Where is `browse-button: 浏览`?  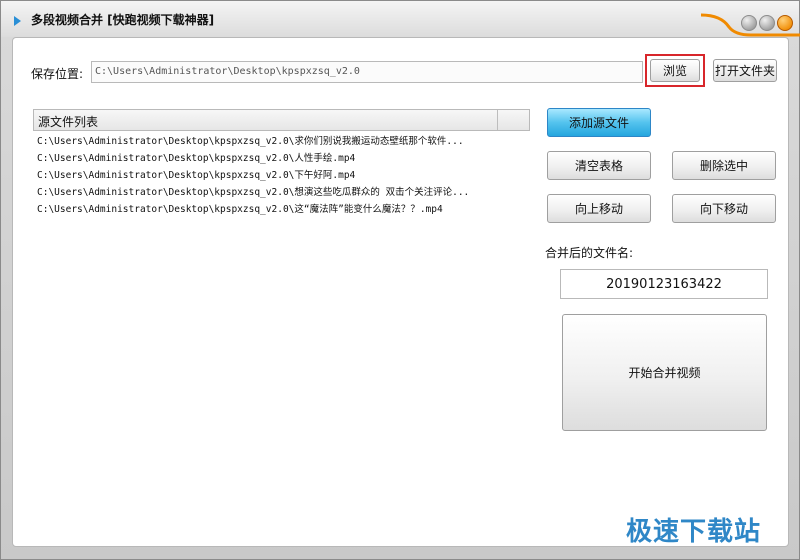 browse-button: 浏览 is located at coordinates (675, 70).